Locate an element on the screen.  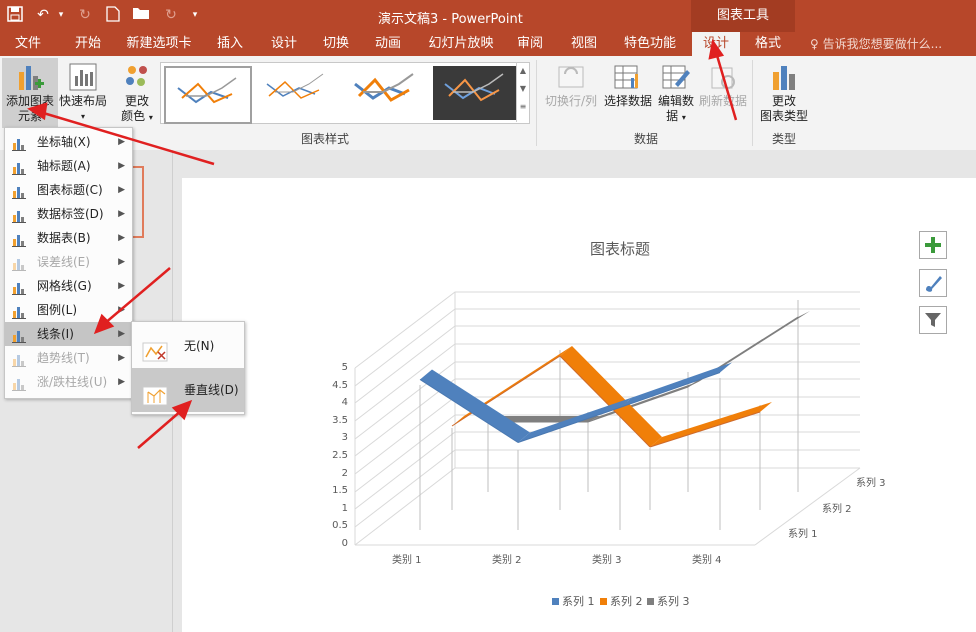
open-folder-icon is located at coordinates (141, 15).